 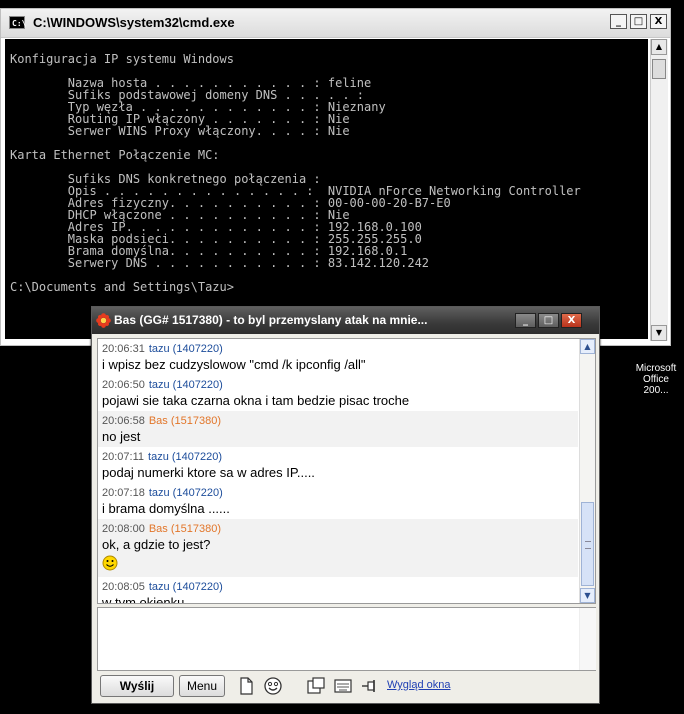 What do you see at coordinates (340, 586) in the screenshot?
I see `message-header: 20:08:05 tazu (1407220)` at bounding box center [340, 586].